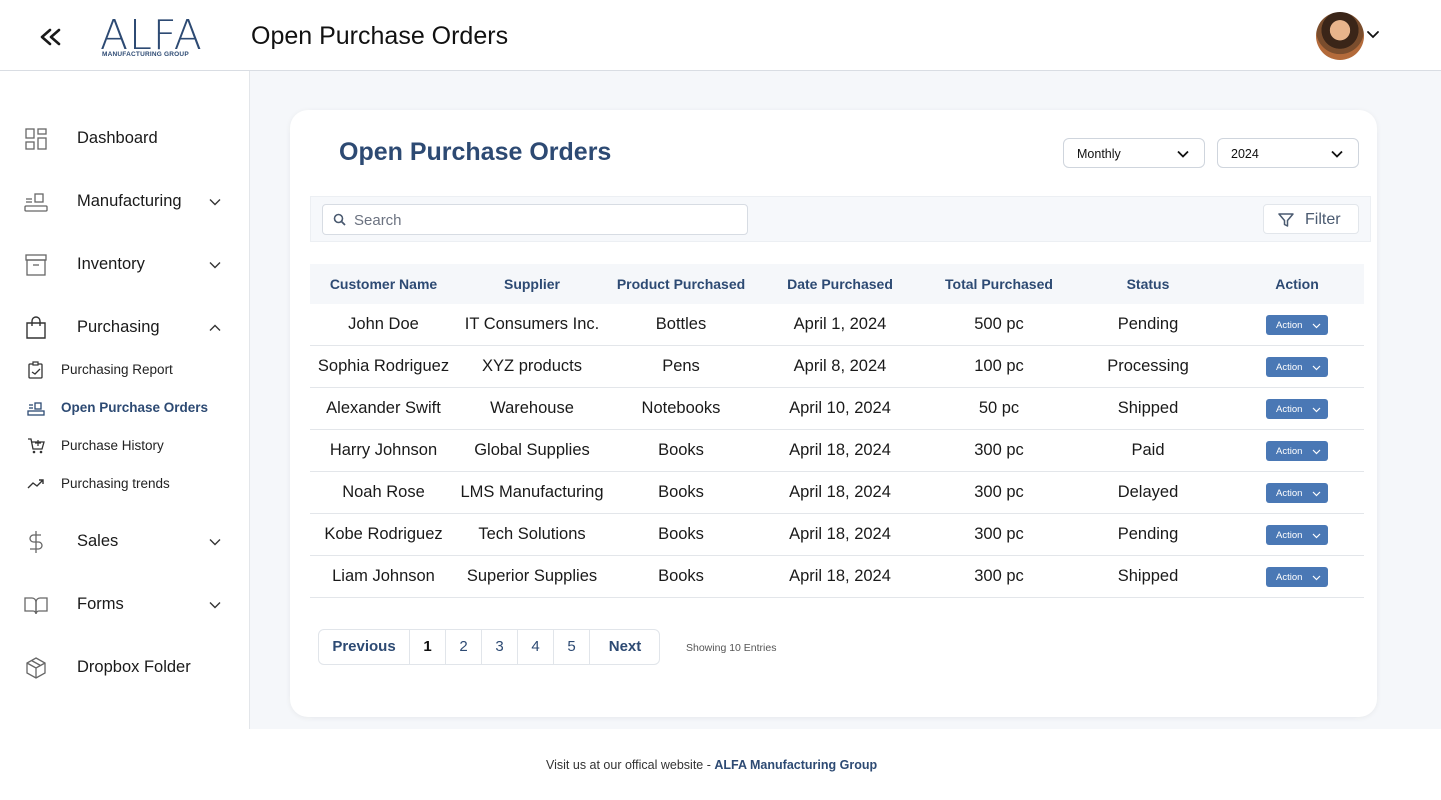  Describe the element at coordinates (125, 370) in the screenshot. I see `sidebar-subitem-purchasing-report: Purchasing Report` at that location.